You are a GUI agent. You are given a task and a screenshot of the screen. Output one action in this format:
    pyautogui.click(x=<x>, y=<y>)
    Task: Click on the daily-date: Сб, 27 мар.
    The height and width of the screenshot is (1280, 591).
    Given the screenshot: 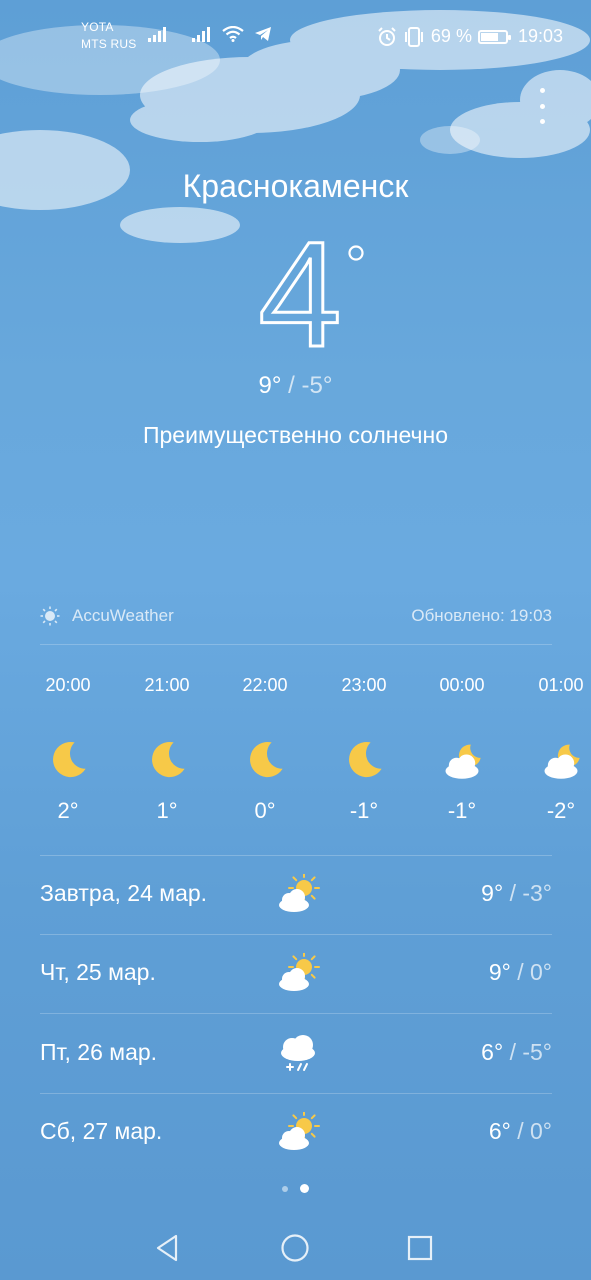 What is the action you would take?
    pyautogui.click(x=101, y=1131)
    